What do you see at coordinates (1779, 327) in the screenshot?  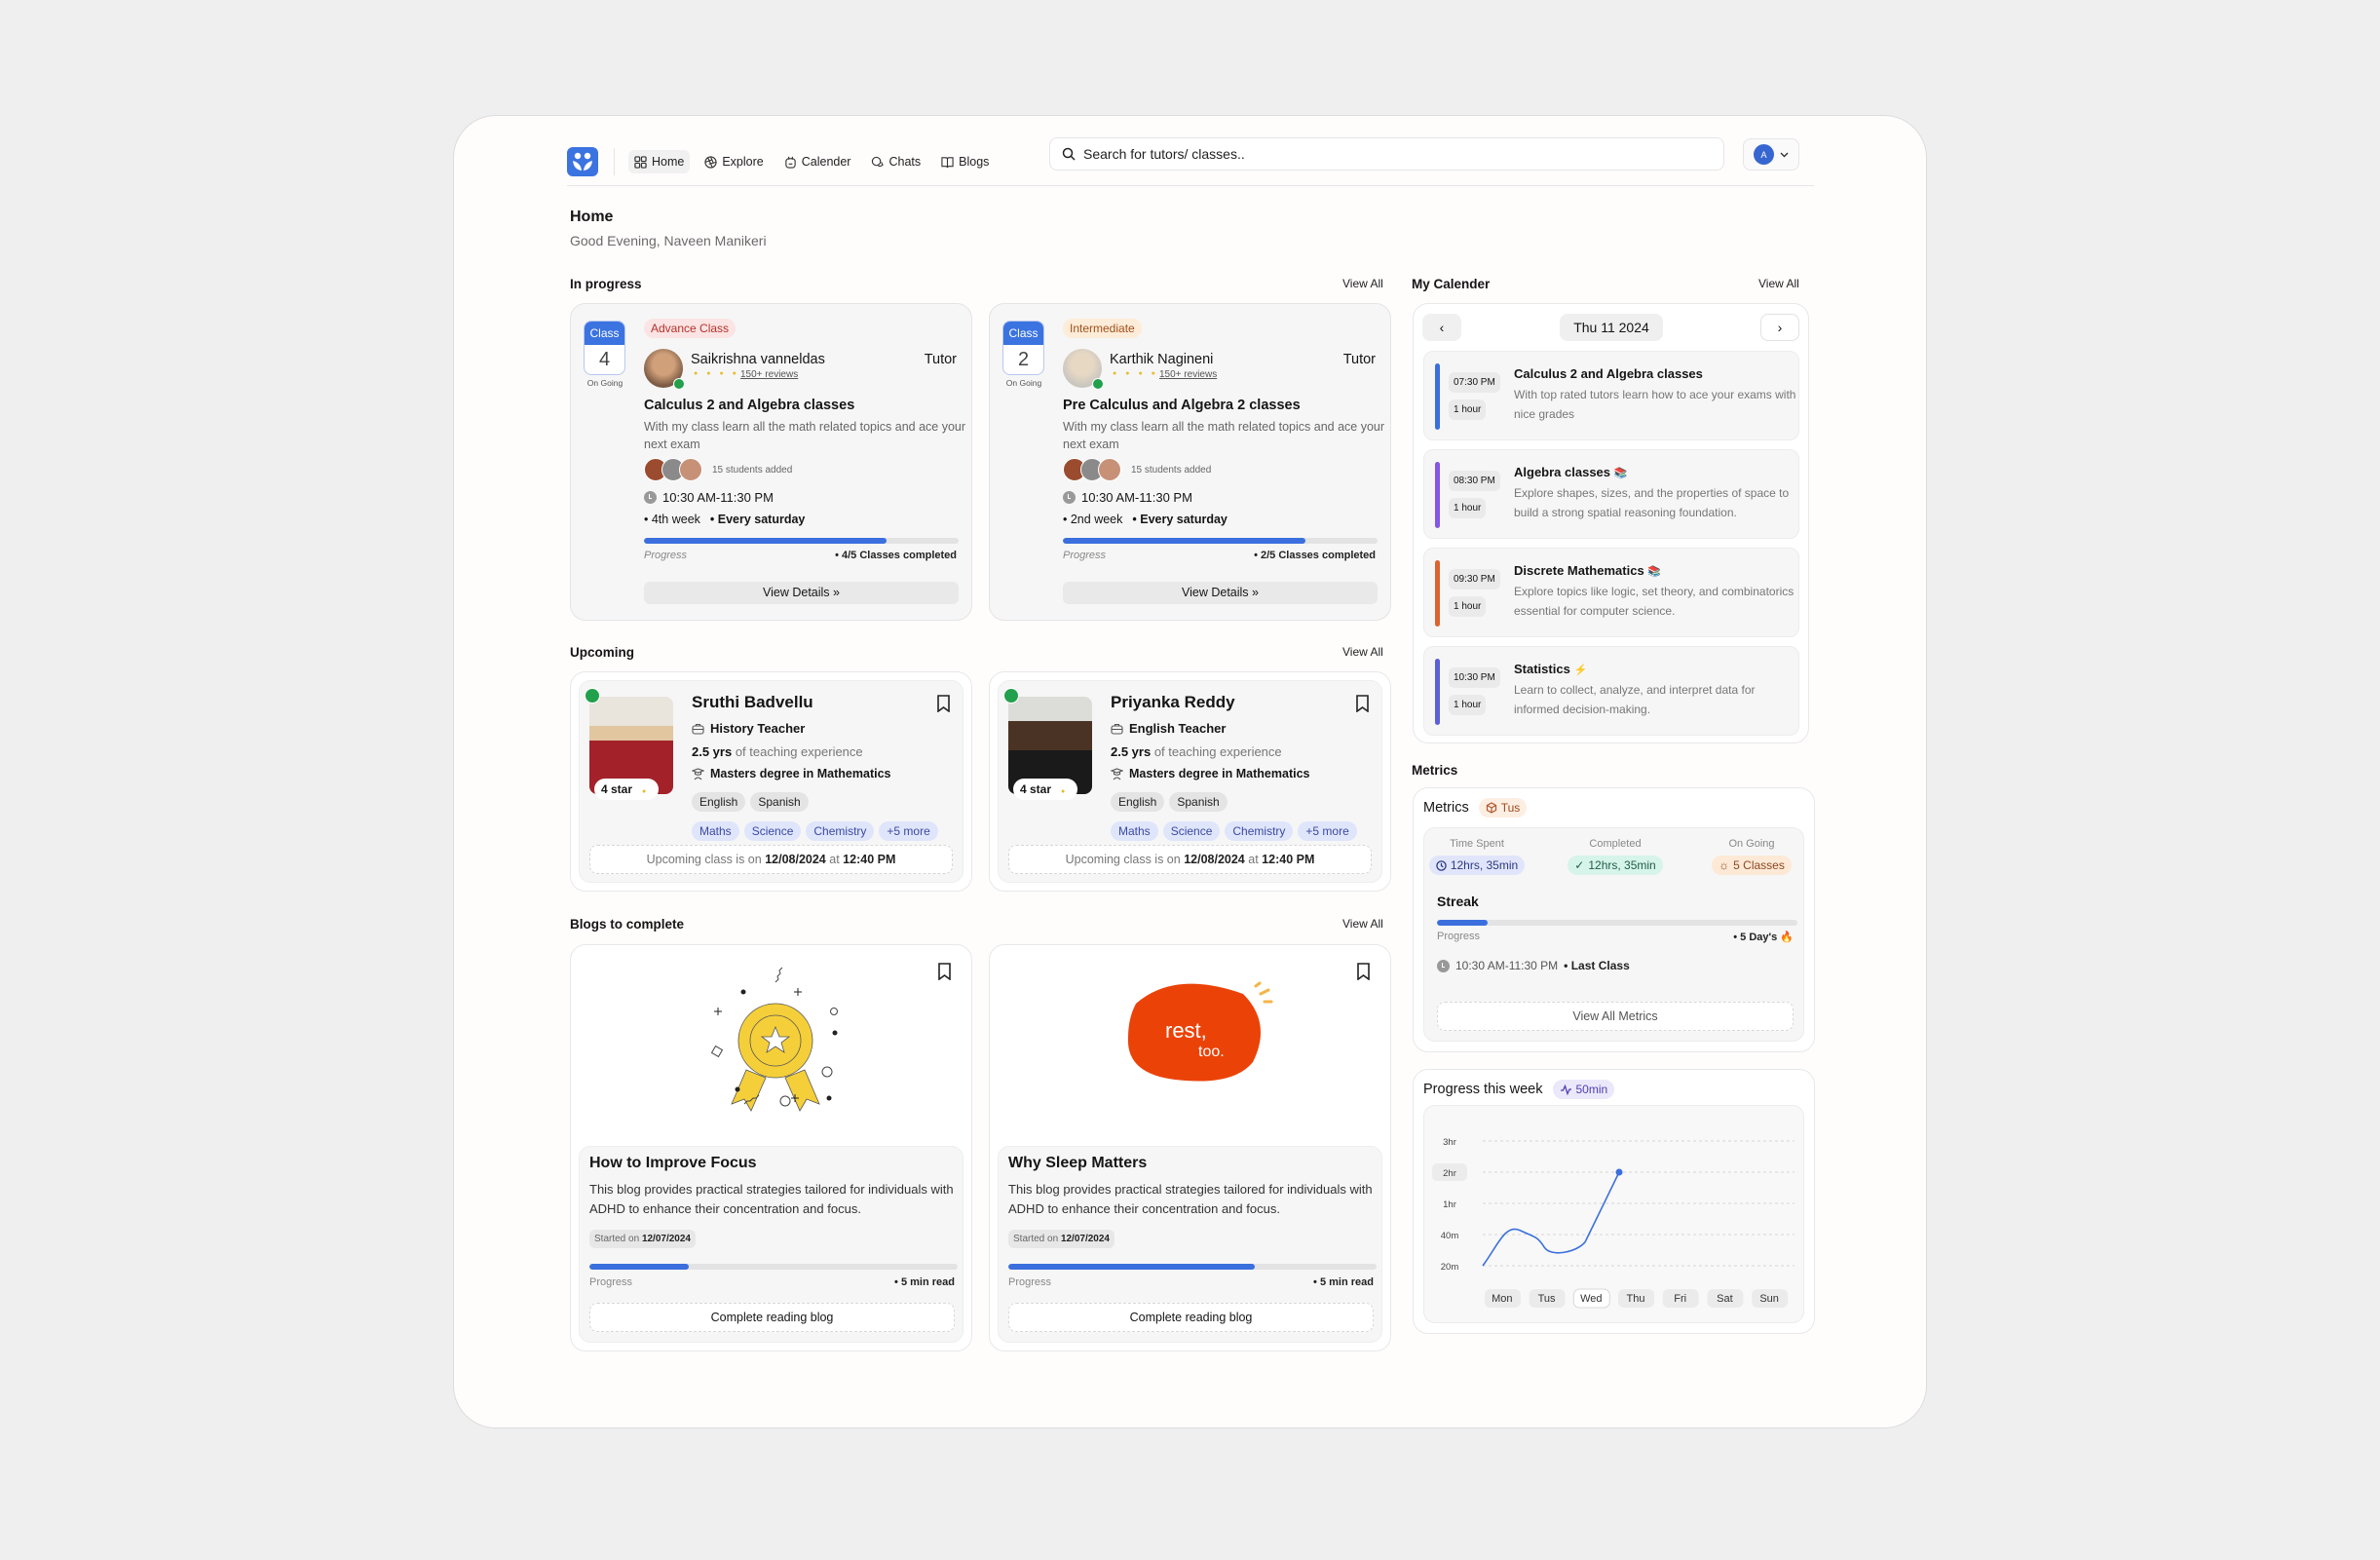 I see `next-day-button: ›` at bounding box center [1779, 327].